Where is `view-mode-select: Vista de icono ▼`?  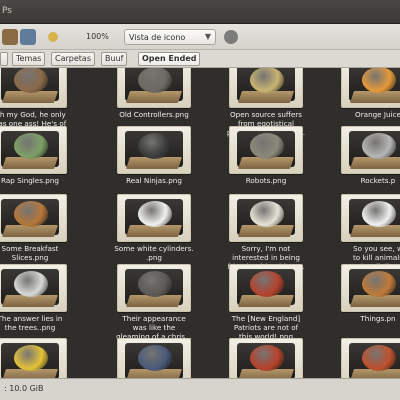 view-mode-select: Vista de icono ▼ is located at coordinates (170, 37).